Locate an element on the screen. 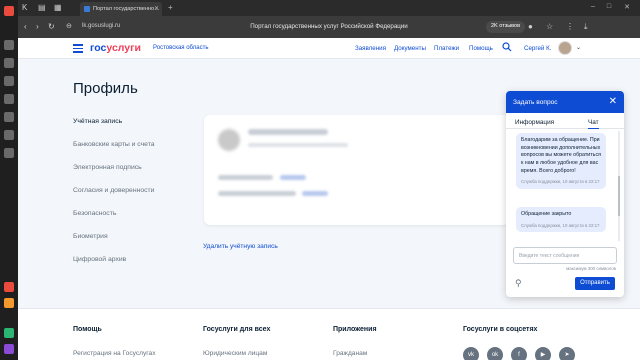 The height and width of the screenshot is (360, 640). vk-icon: vk is located at coordinates (471, 353).